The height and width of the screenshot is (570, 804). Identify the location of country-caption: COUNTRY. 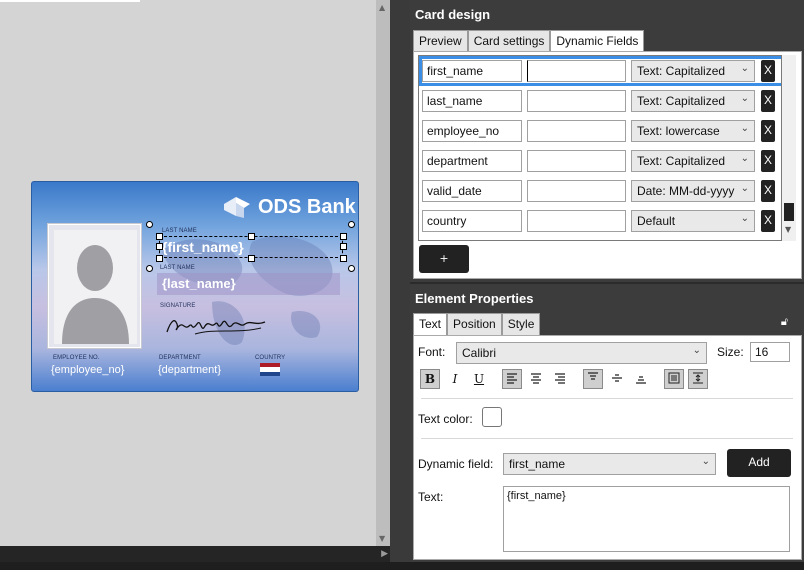
(270, 358).